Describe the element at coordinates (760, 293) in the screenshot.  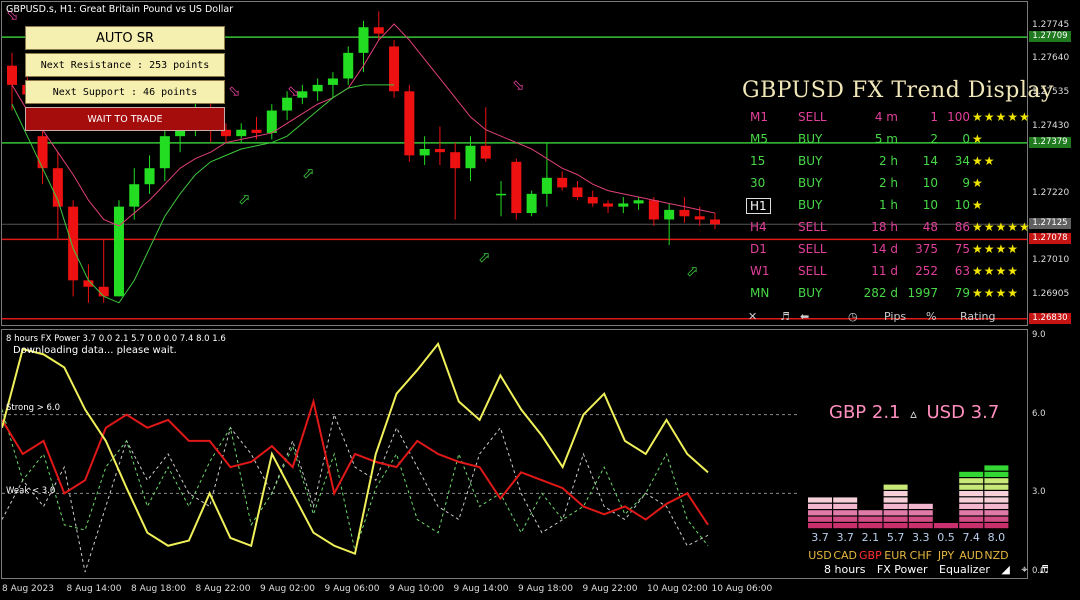
I see `trend-timeframe: MN` at that location.